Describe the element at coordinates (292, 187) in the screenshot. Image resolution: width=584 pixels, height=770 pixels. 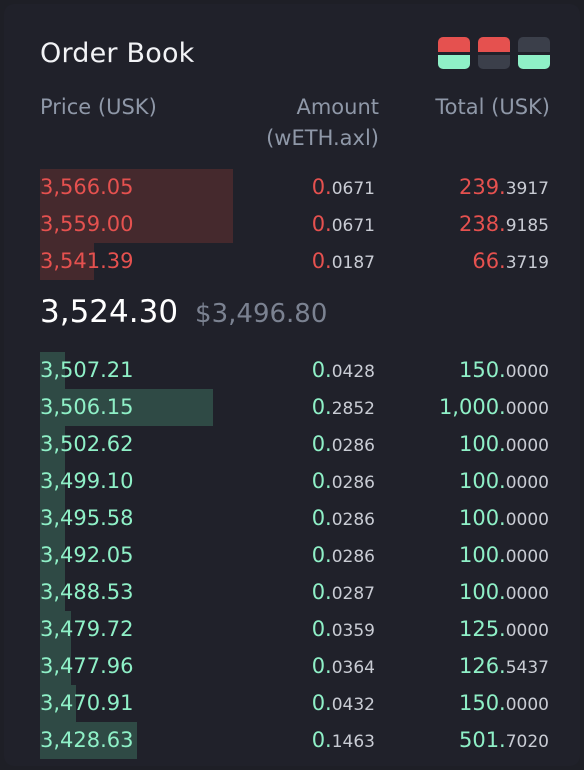
I see `ask-row: 3,566.05 0.0671 239.3917` at that location.